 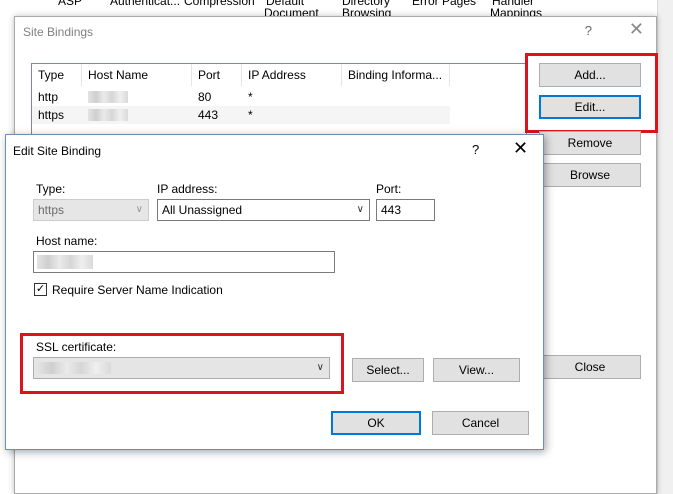 I want to click on highlight-box-ssl-certificate, so click(x=182, y=363).